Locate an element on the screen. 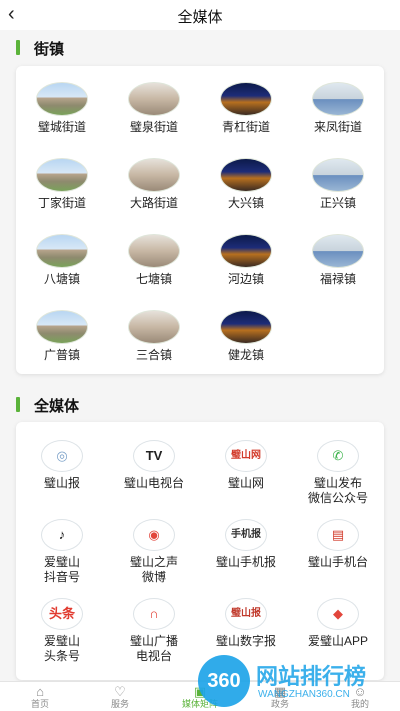  street-label: 正兴镇 is located at coordinates (337, 203).